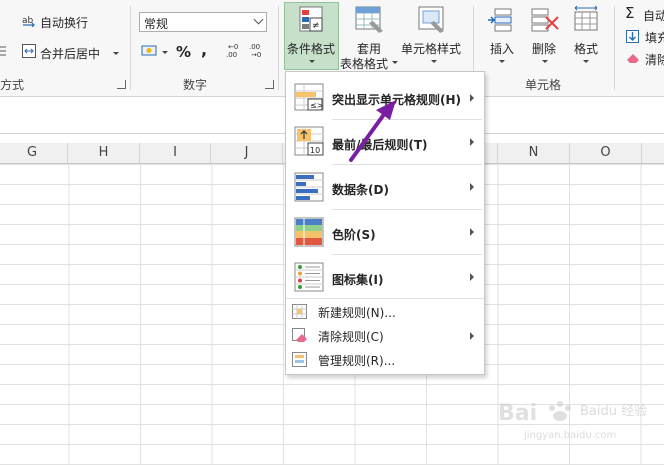 The image size is (664, 465). I want to click on watermark-brand: Baidu 经验, so click(614, 411).